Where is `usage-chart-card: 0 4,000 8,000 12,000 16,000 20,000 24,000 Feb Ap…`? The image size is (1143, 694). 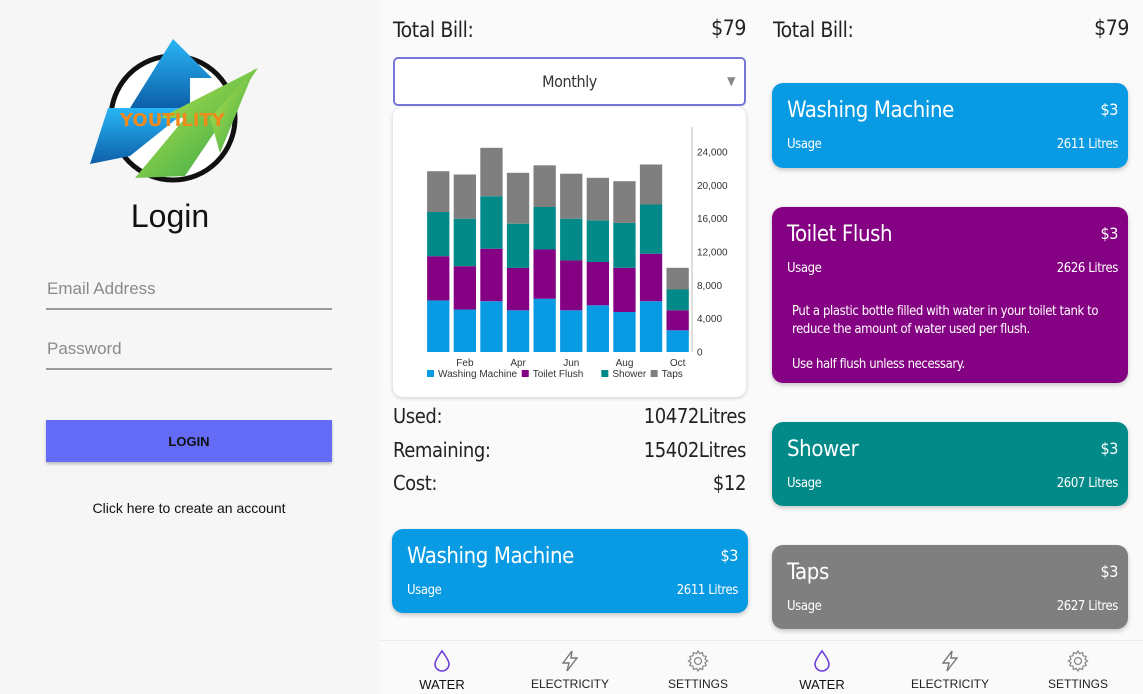 usage-chart-card: 0 4,000 8,000 12,000 16,000 20,000 24,000 Feb Ap… is located at coordinates (569, 252).